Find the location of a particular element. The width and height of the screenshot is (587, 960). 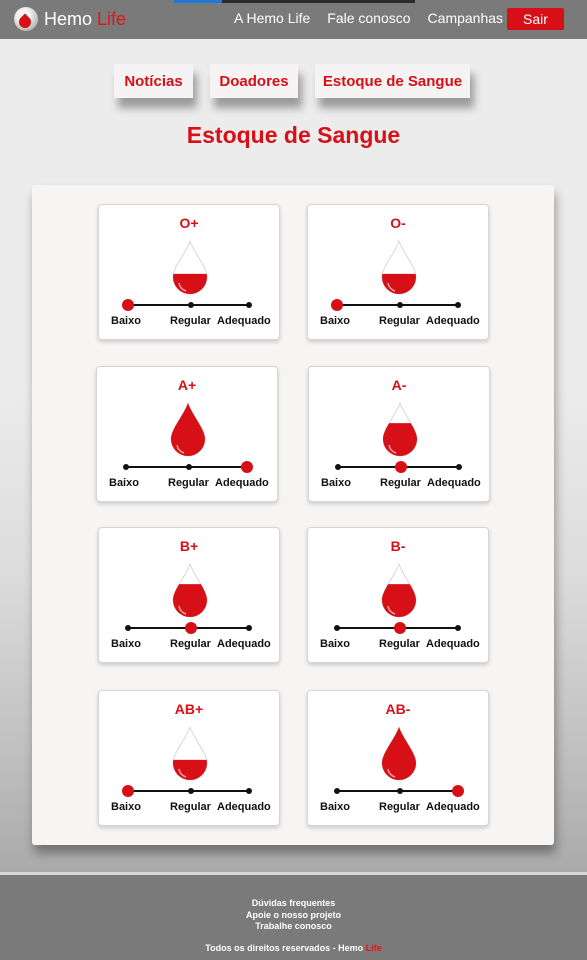

blood-type-label: O+ is located at coordinates (189, 223).